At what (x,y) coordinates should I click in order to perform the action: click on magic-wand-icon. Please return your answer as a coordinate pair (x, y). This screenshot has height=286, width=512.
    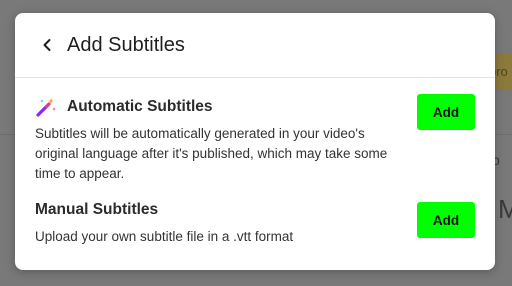
    Looking at the image, I should click on (46, 107).